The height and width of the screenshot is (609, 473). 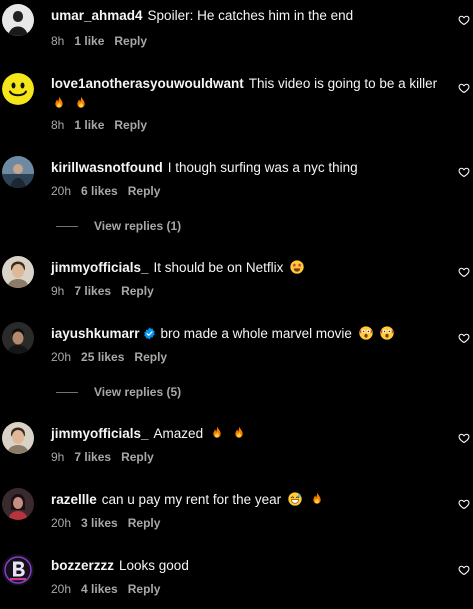 I want to click on comment-body: Amazed, so click(x=178, y=433).